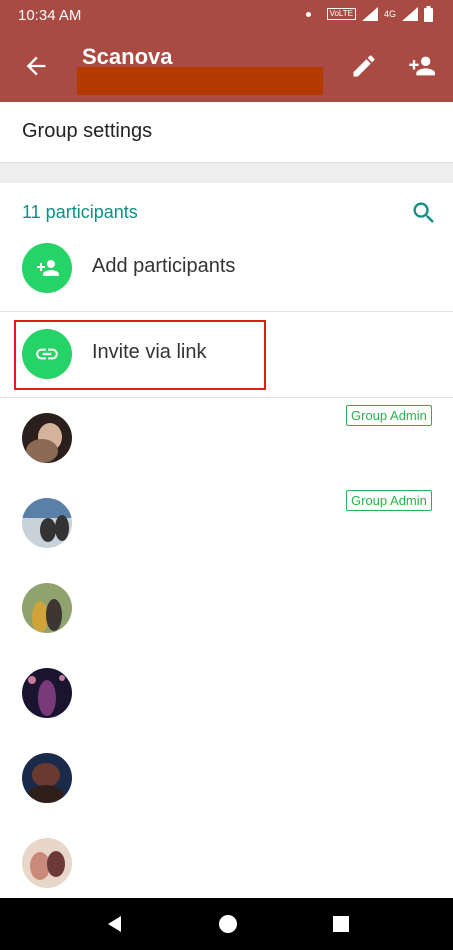 The height and width of the screenshot is (950, 453). What do you see at coordinates (389, 14) in the screenshot?
I see `network-type-label: 4G` at bounding box center [389, 14].